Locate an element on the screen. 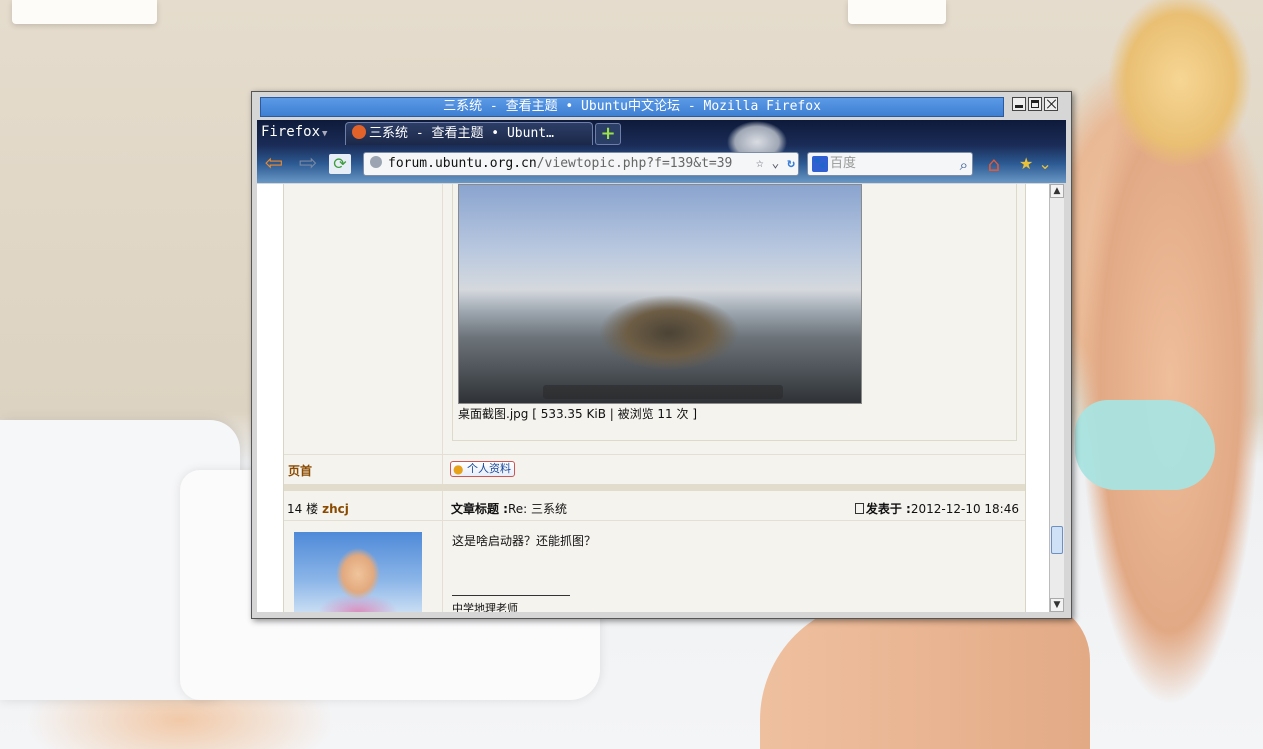 This screenshot has width=1263, height=749. close-button is located at coordinates (1051, 104).